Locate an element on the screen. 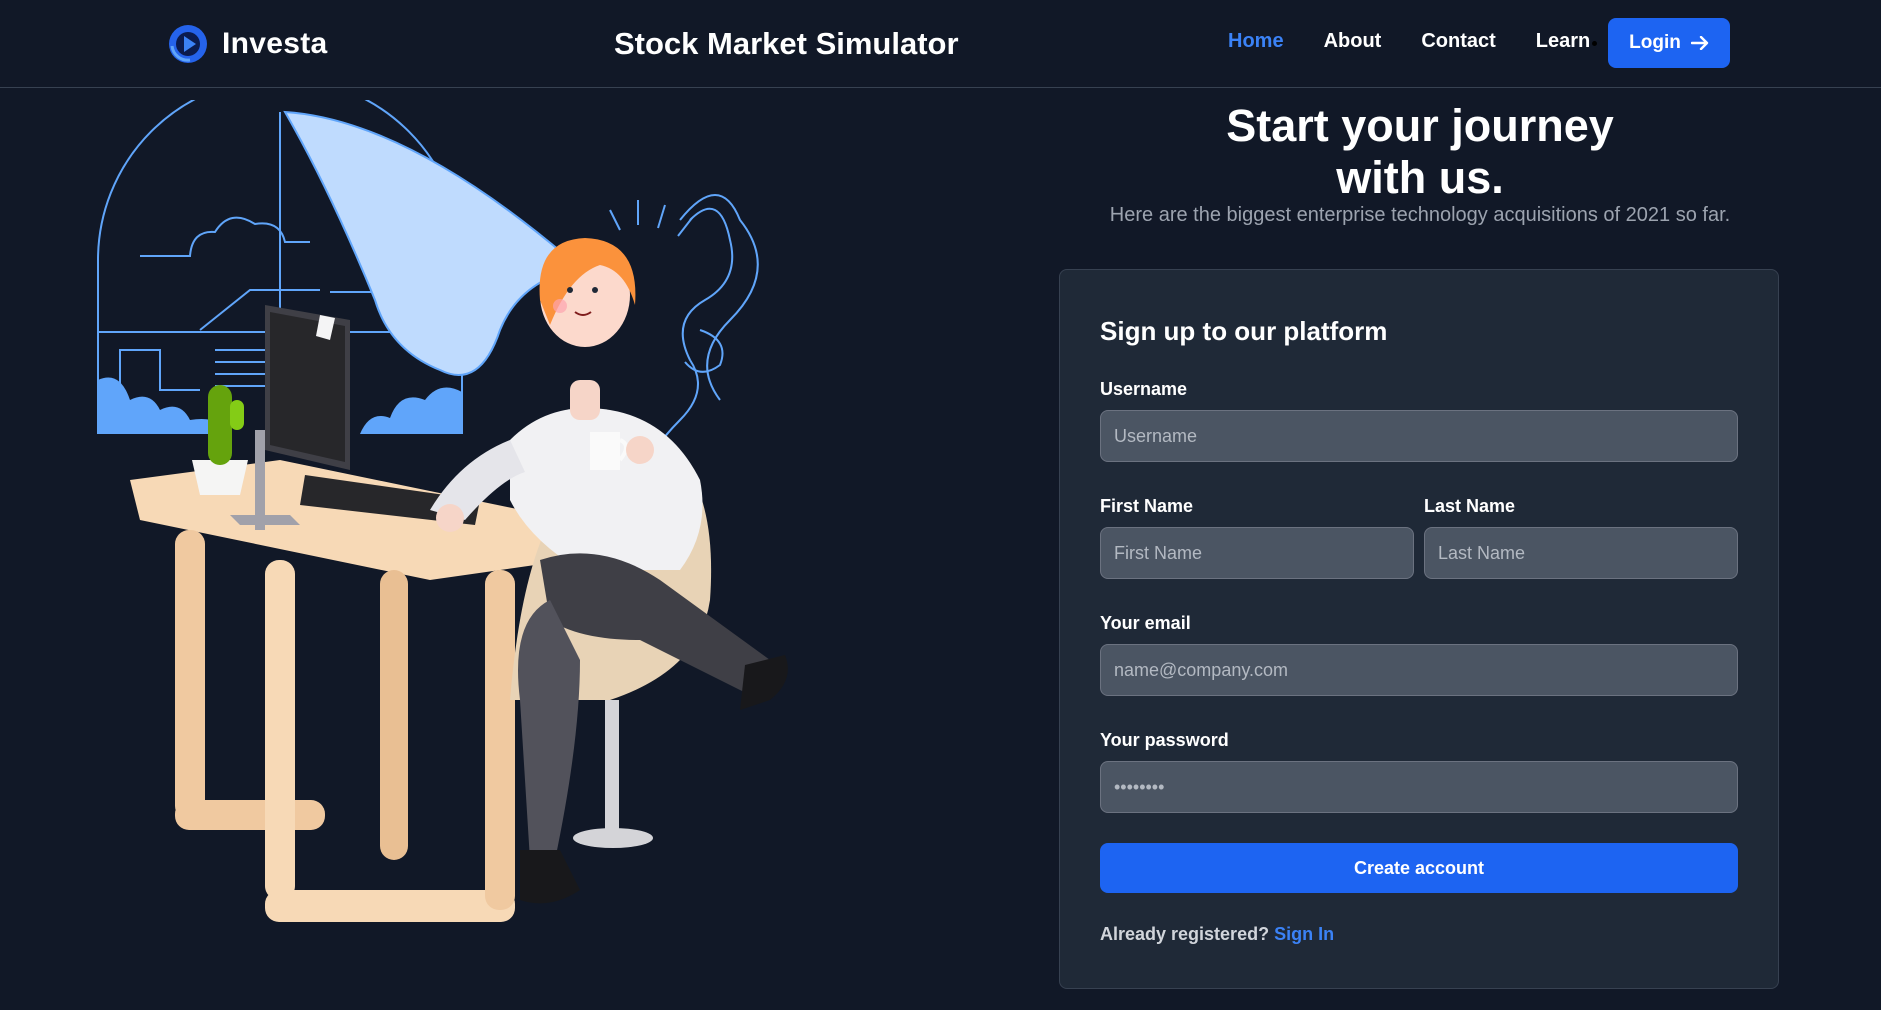 The image size is (1881, 1010). chair-pole is located at coordinates (612, 765).